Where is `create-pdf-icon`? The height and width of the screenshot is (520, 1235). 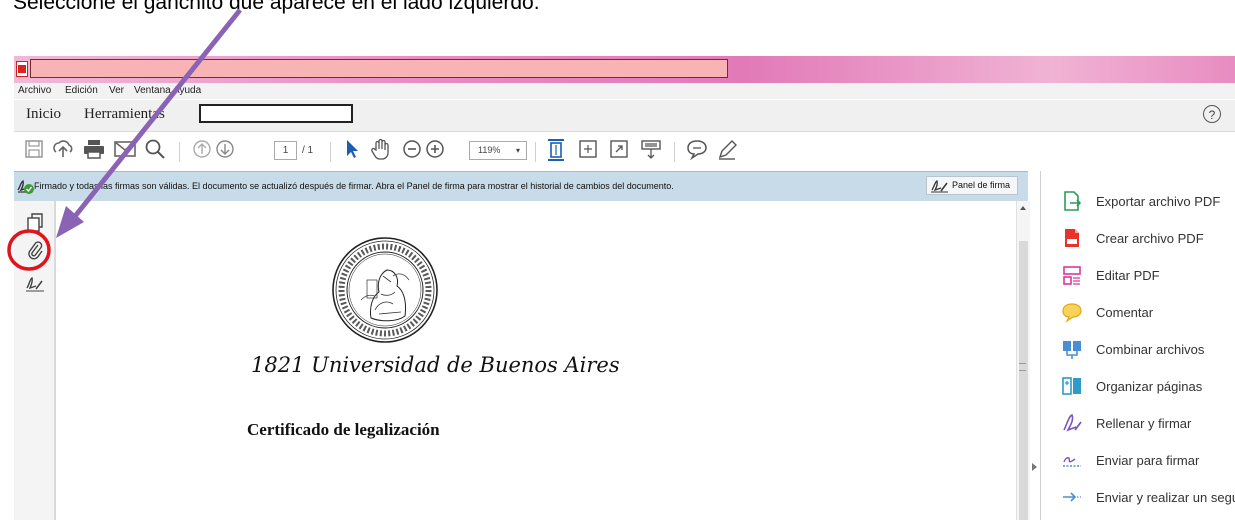
create-pdf-icon is located at coordinates (1072, 238).